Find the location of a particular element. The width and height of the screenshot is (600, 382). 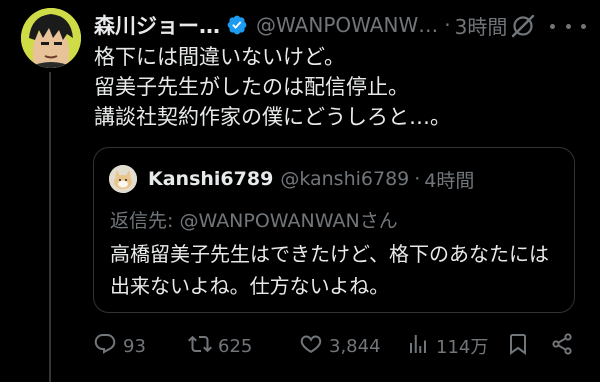

heart-icon is located at coordinates (311, 346).